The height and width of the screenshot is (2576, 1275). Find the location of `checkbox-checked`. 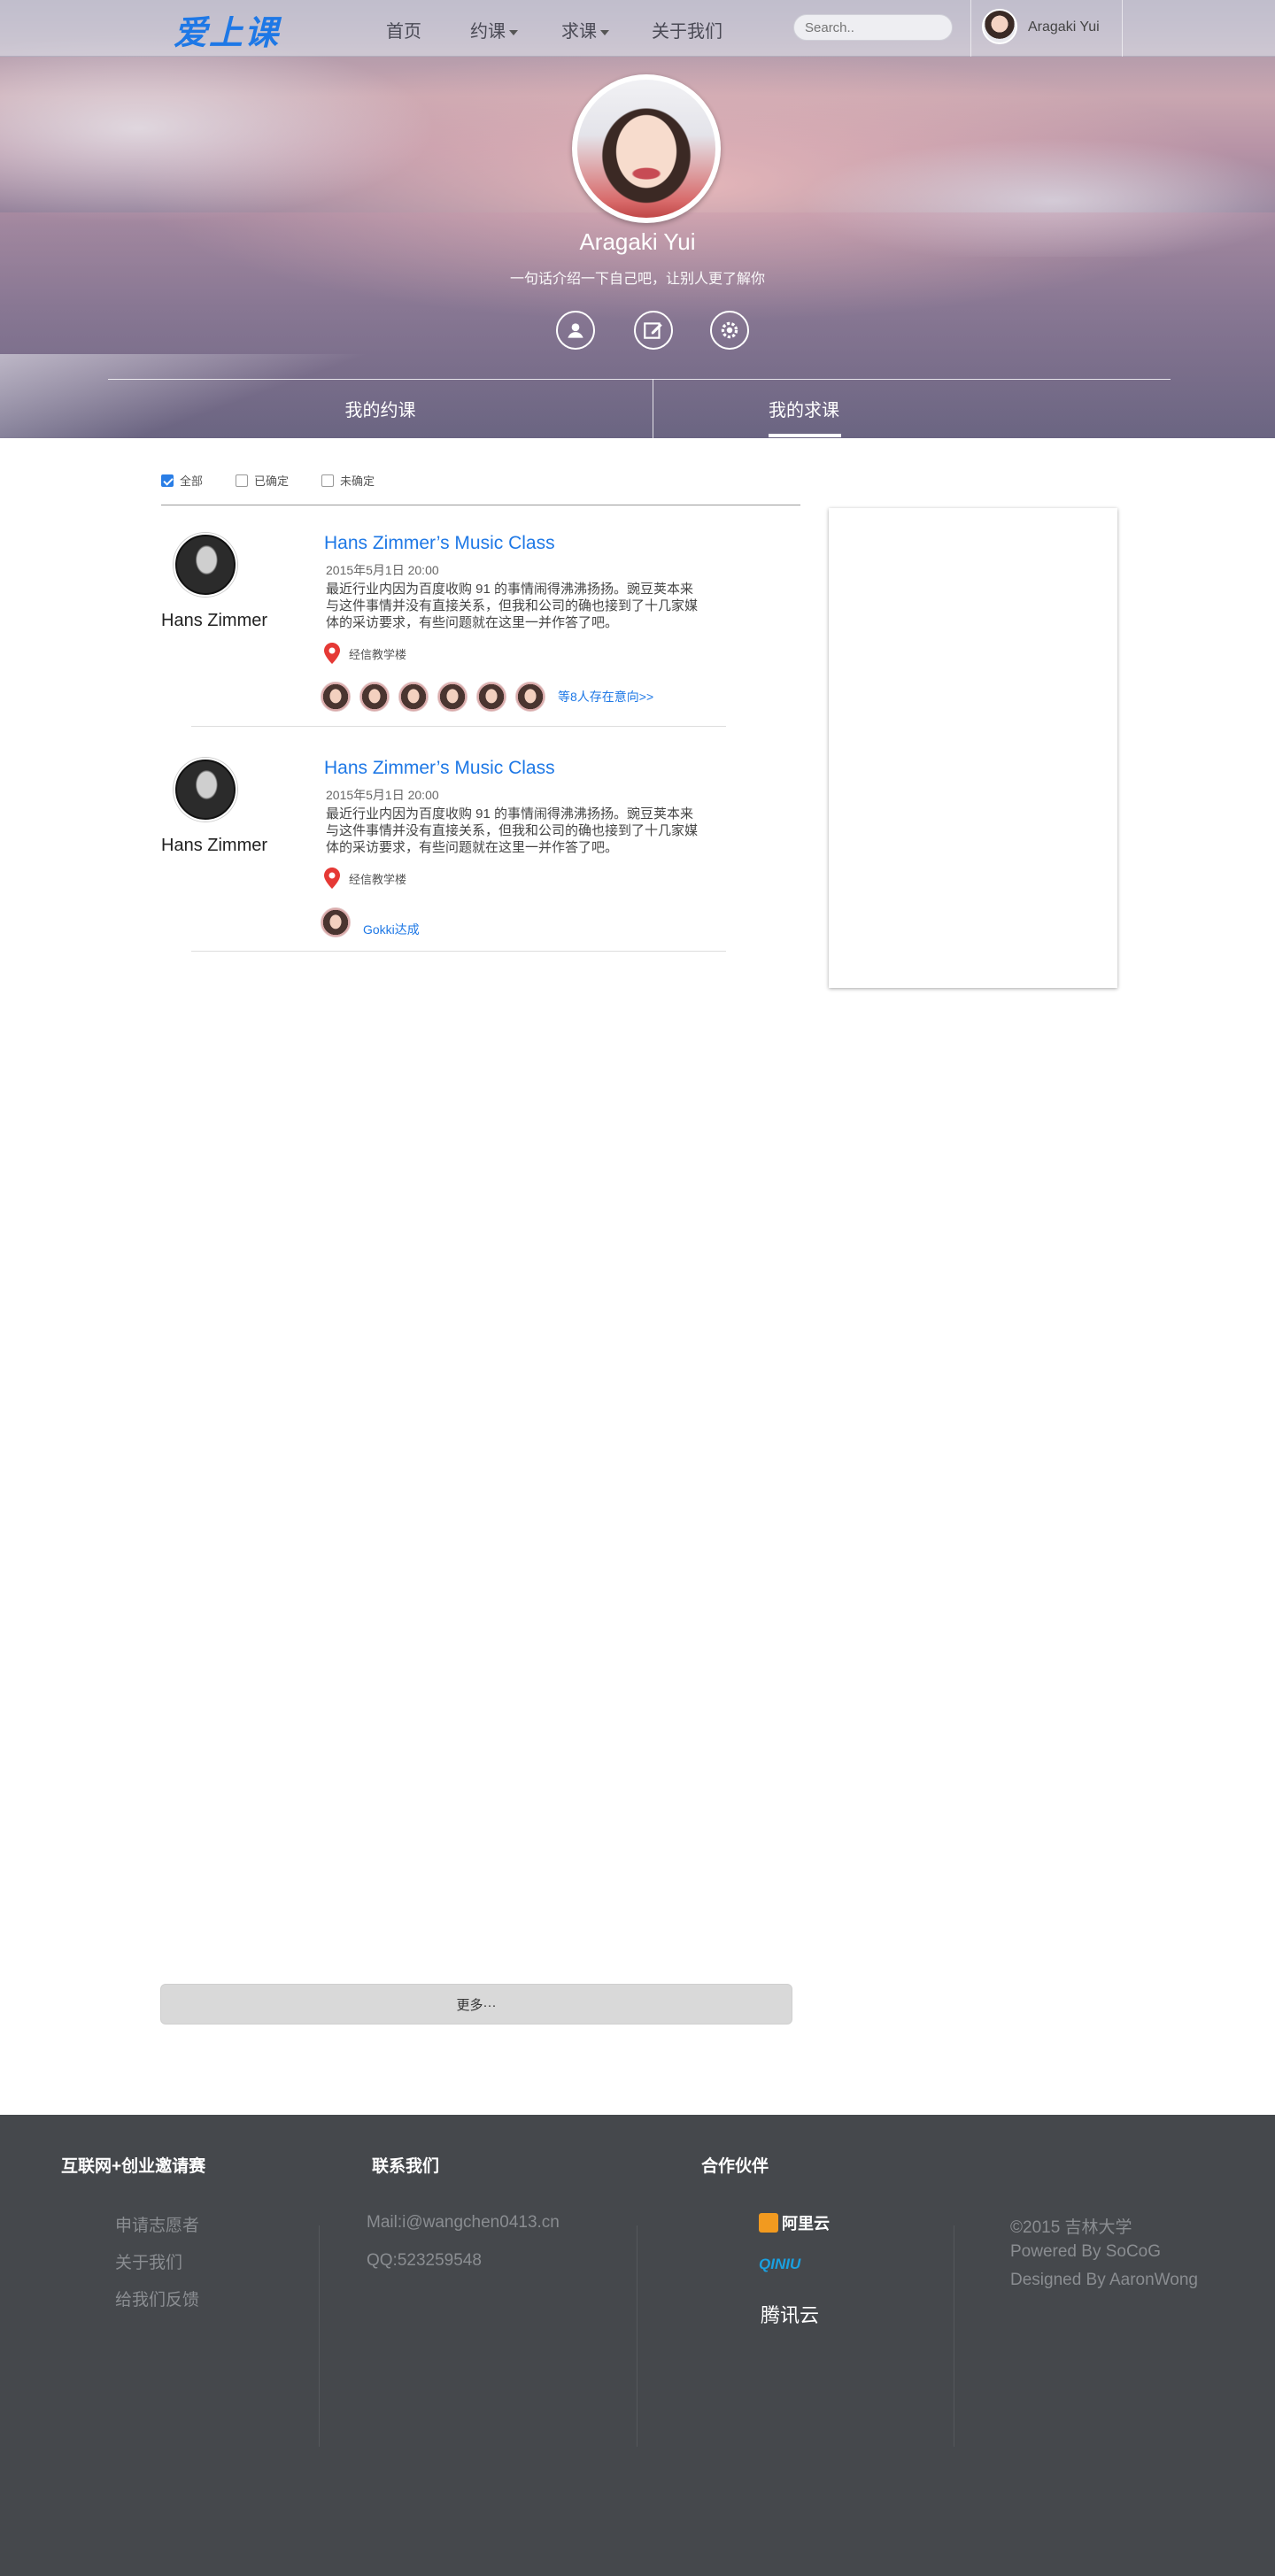

checkbox-checked is located at coordinates (167, 480).